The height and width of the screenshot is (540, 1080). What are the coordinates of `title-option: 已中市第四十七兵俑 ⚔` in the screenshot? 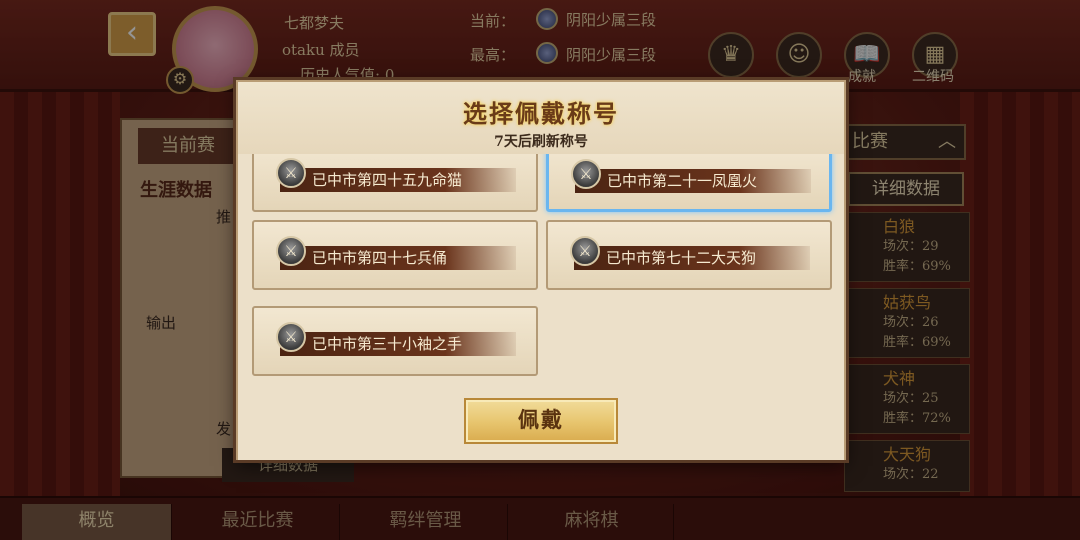 It's located at (395, 255).